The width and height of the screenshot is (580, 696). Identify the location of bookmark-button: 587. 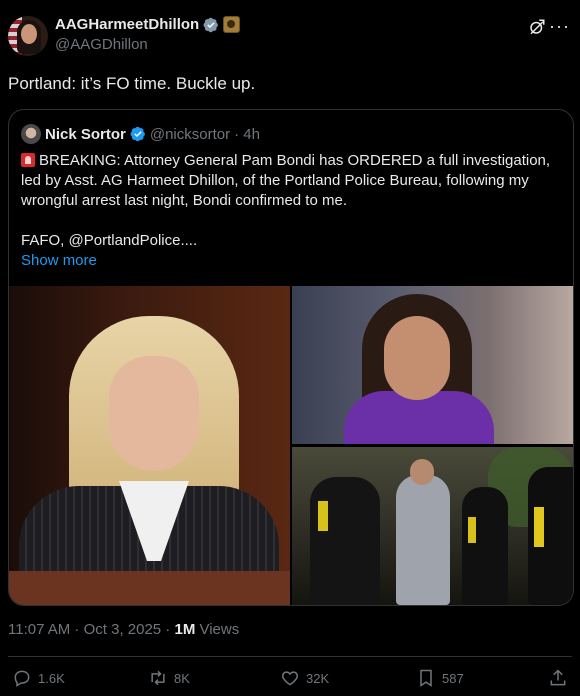
(440, 678).